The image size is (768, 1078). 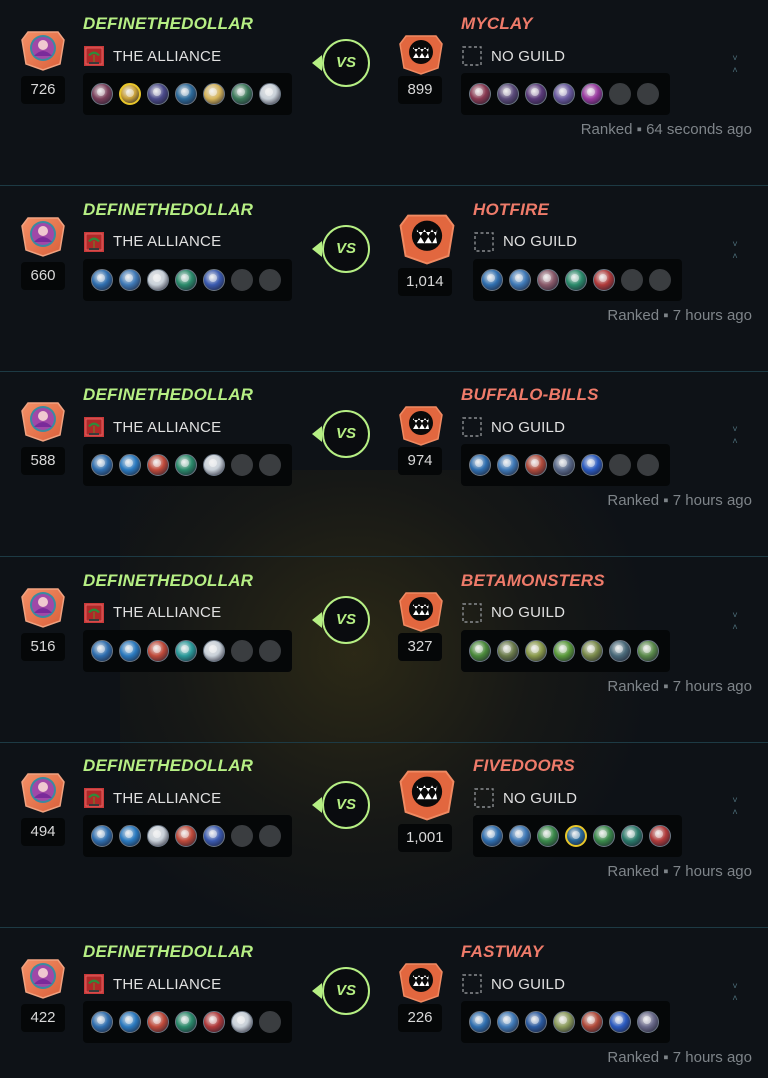 I want to click on opponent-name: FIVEDOORS, so click(x=524, y=766).